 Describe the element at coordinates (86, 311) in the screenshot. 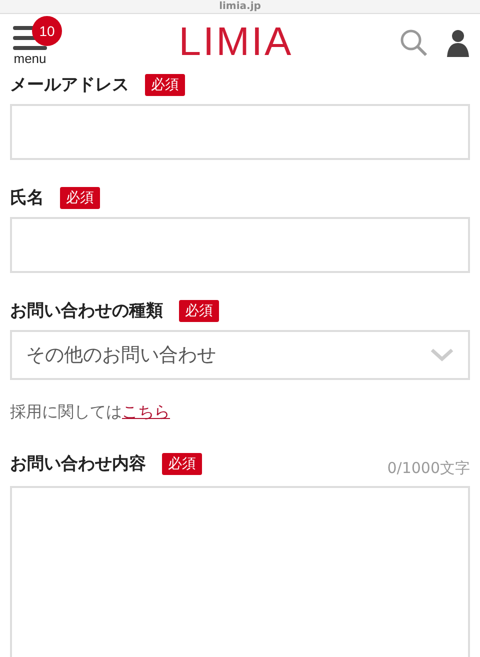

I see `field-label: お問い合わせの種類` at that location.